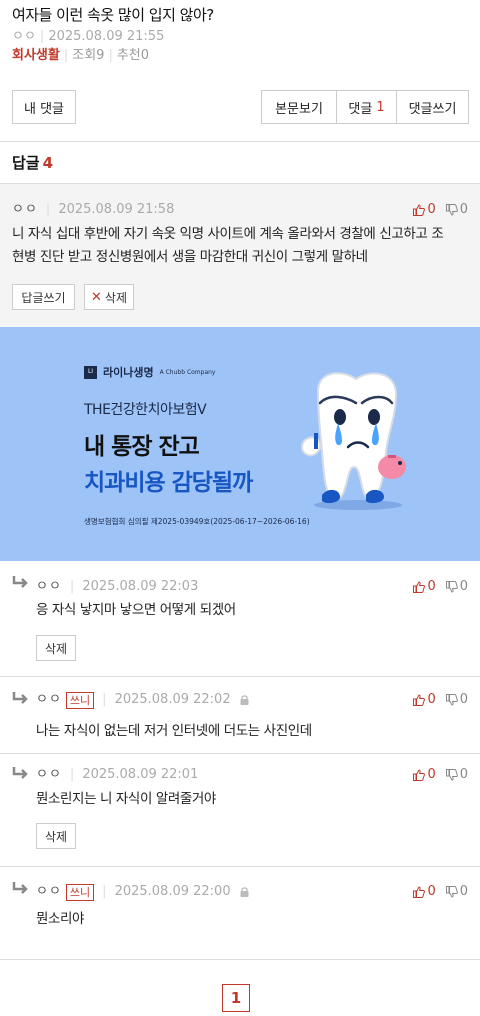 This screenshot has width=480, height=1016. Describe the element at coordinates (353, 441) in the screenshot. I see `crying-tooth-icon` at that location.